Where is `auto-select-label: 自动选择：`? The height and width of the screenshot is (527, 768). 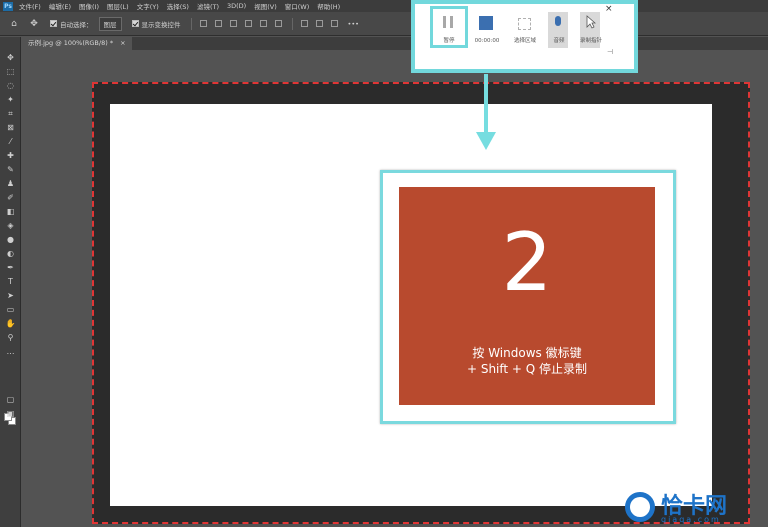 auto-select-label: 自动选择： is located at coordinates (76, 24).